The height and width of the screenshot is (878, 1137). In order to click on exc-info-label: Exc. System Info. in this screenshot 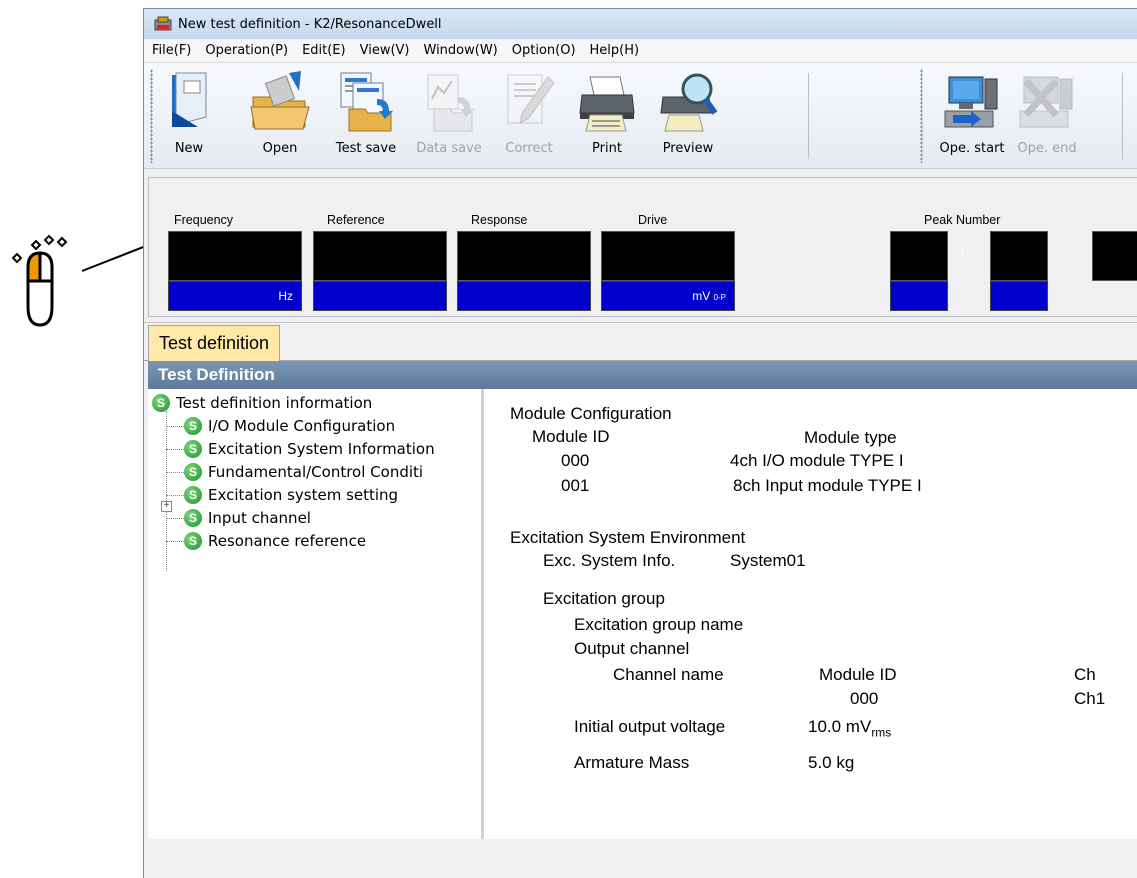, I will do `click(609, 560)`.